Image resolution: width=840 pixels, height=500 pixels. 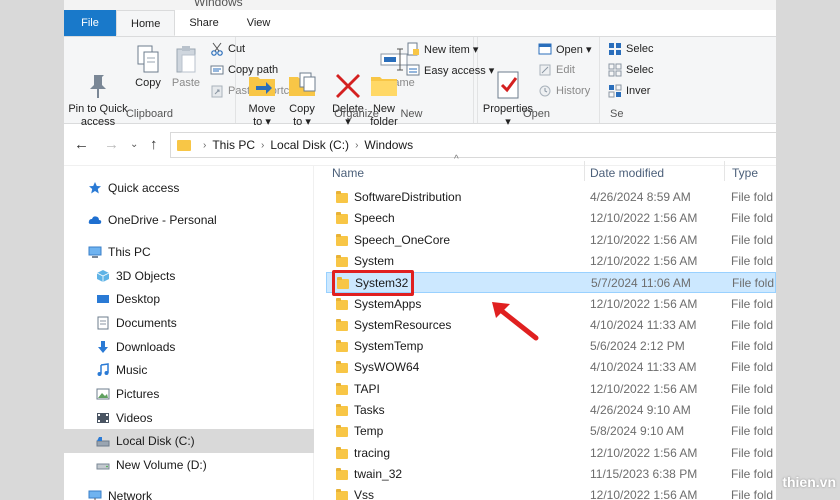 What do you see at coordinates (111, 144) in the screenshot?
I see `forward-arrow-icon: →` at bounding box center [111, 144].